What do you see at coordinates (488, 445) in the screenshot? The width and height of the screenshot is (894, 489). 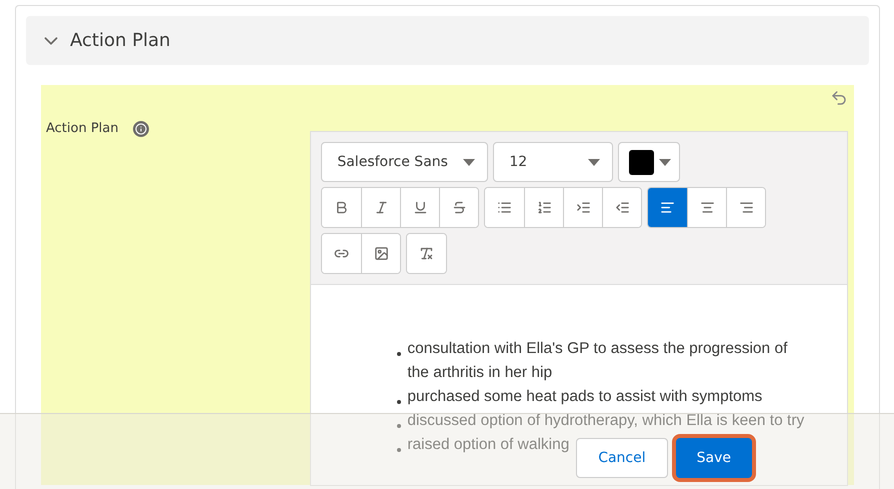 I see `list-item: raised option of walking` at bounding box center [488, 445].